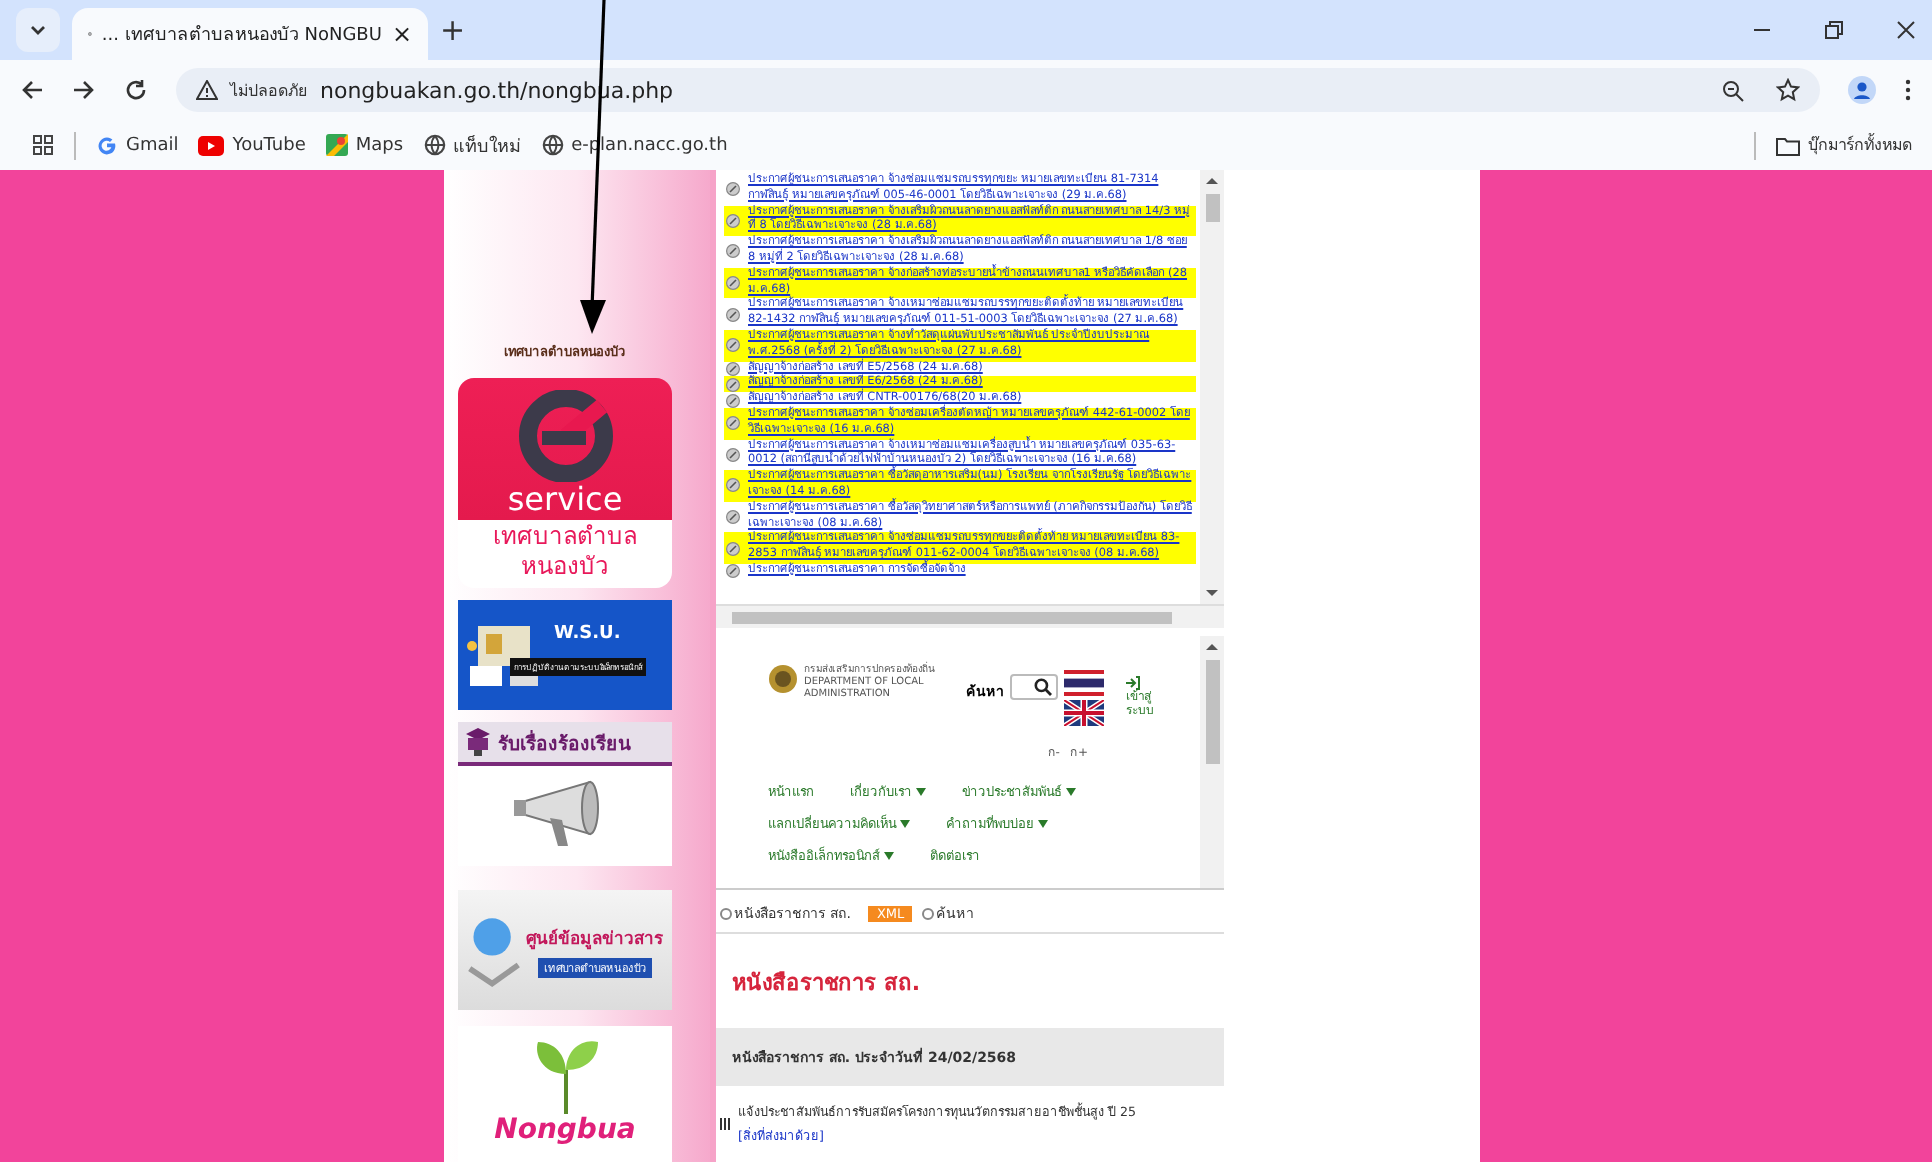 Image resolution: width=1932 pixels, height=1162 pixels. I want to click on thai-flag-icon, so click(1084, 683).